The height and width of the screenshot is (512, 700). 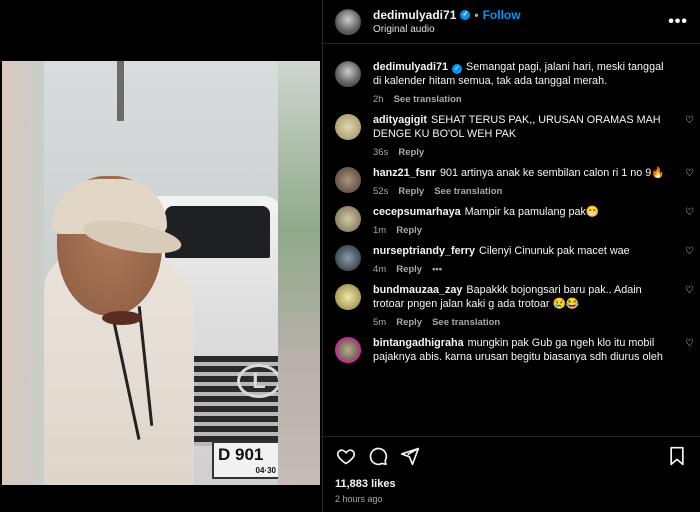 What do you see at coordinates (379, 322) in the screenshot?
I see `comment-time: 5m` at bounding box center [379, 322].